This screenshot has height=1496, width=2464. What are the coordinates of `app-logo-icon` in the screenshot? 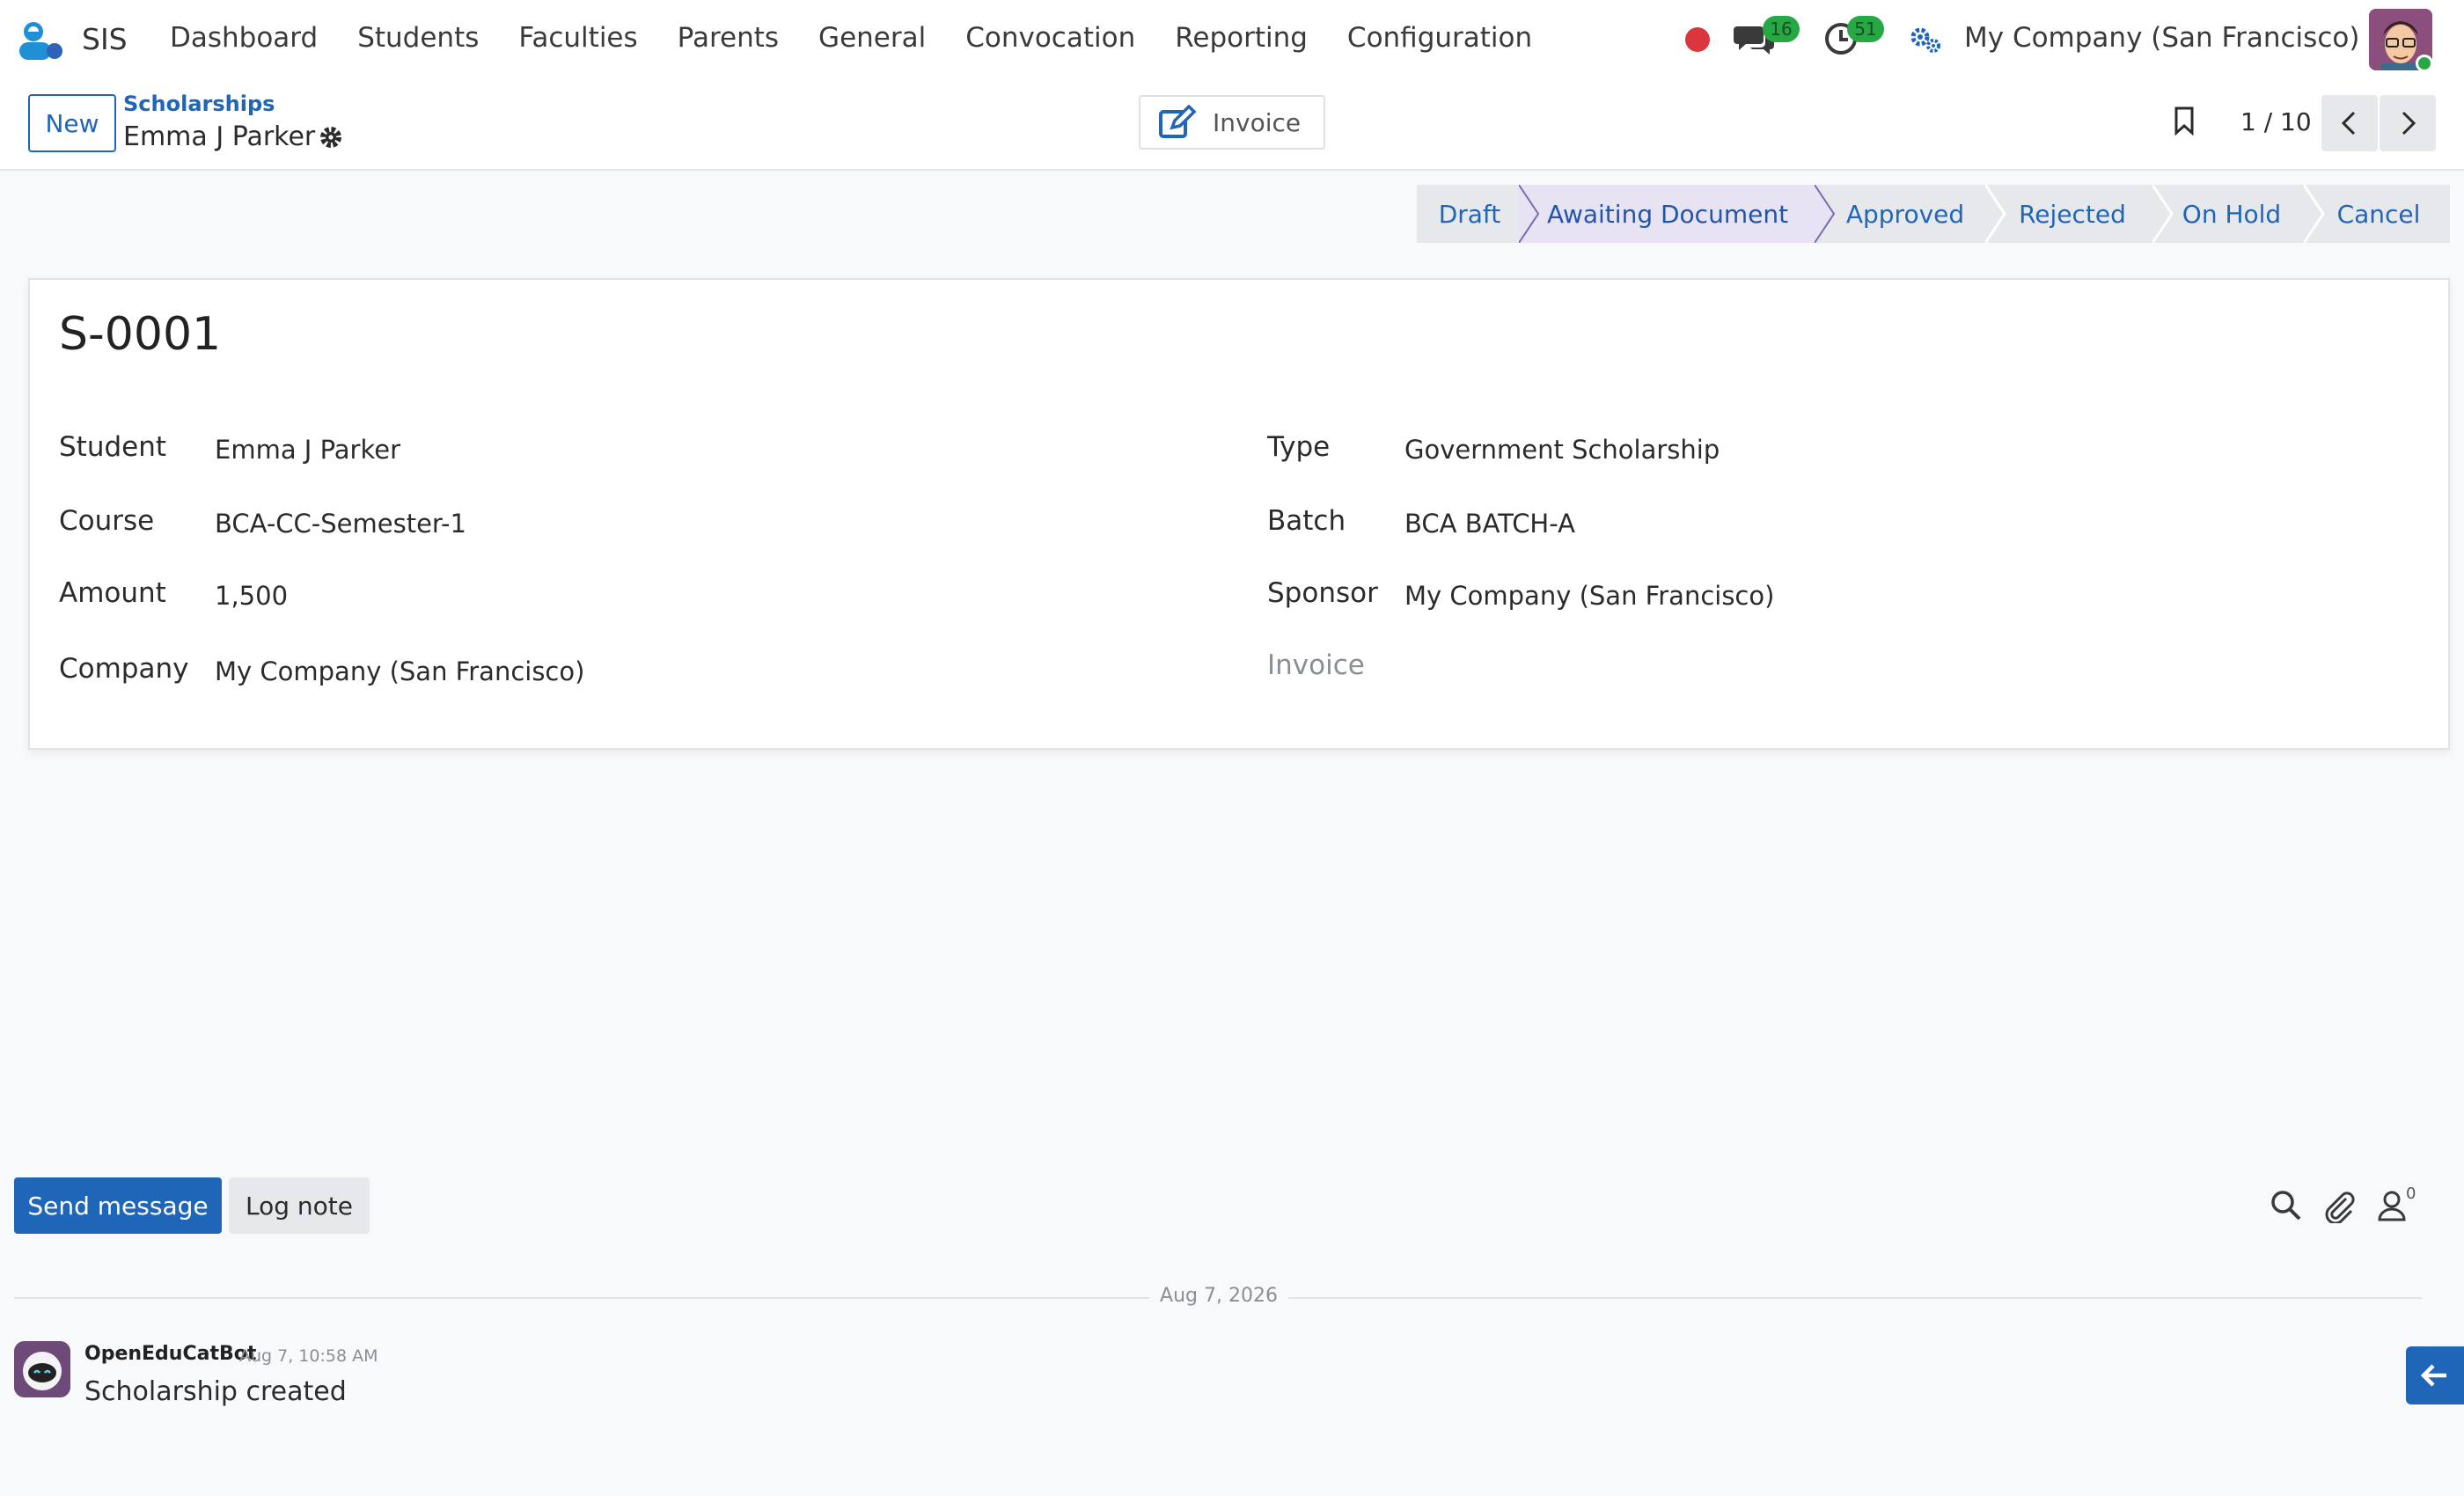 It's located at (40, 41).